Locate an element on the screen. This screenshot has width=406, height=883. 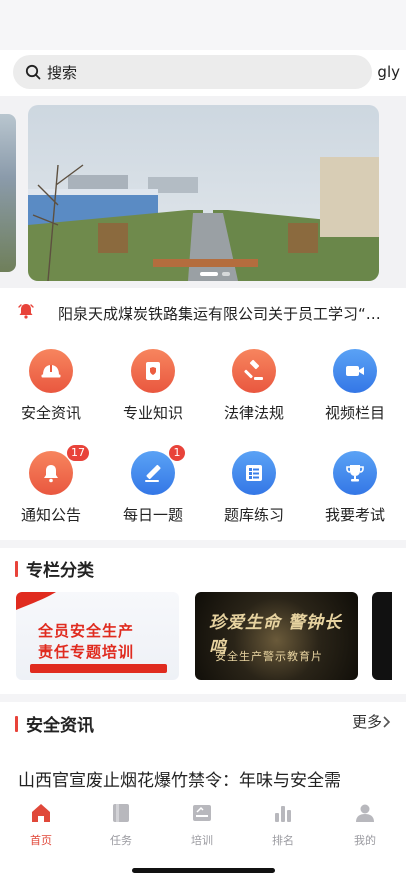
task-icon is located at coordinates (121, 813).